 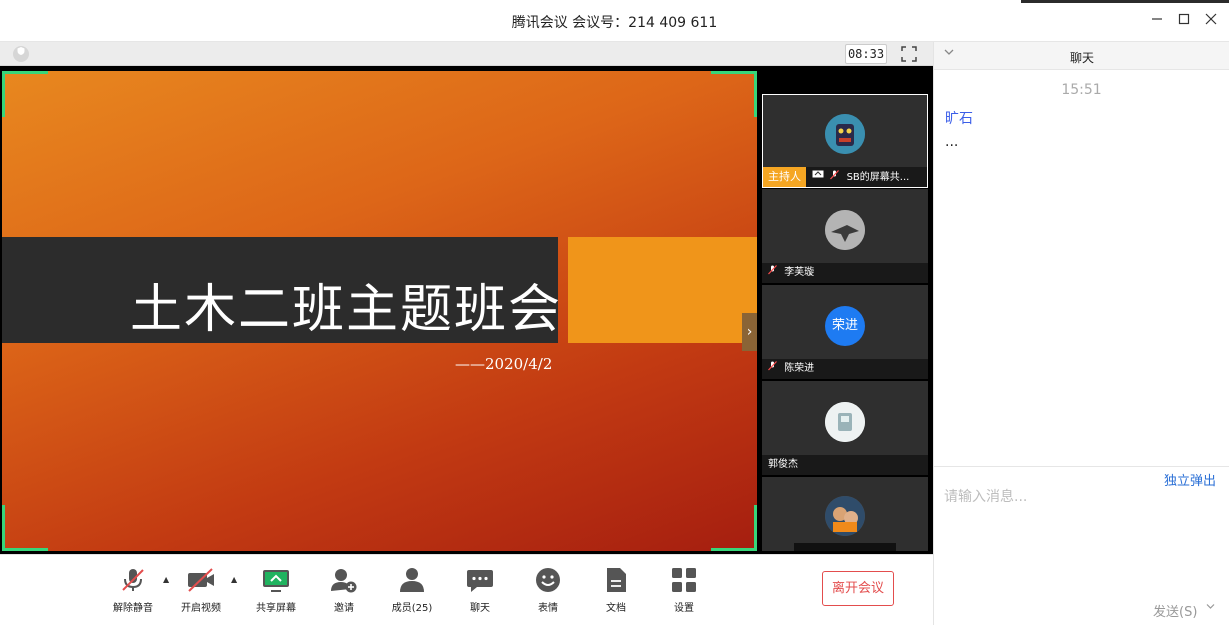 I want to click on invite-icon, so click(x=344, y=581).